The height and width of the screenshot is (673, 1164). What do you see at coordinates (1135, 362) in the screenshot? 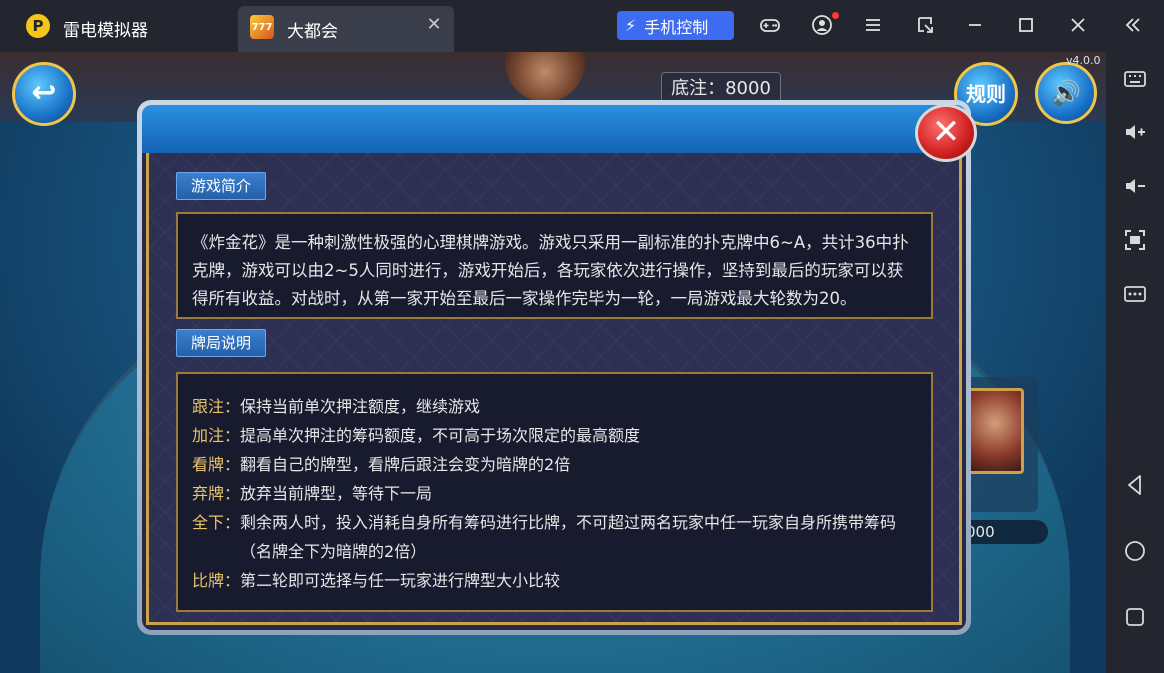
I see `emulator-sidebar` at bounding box center [1135, 362].